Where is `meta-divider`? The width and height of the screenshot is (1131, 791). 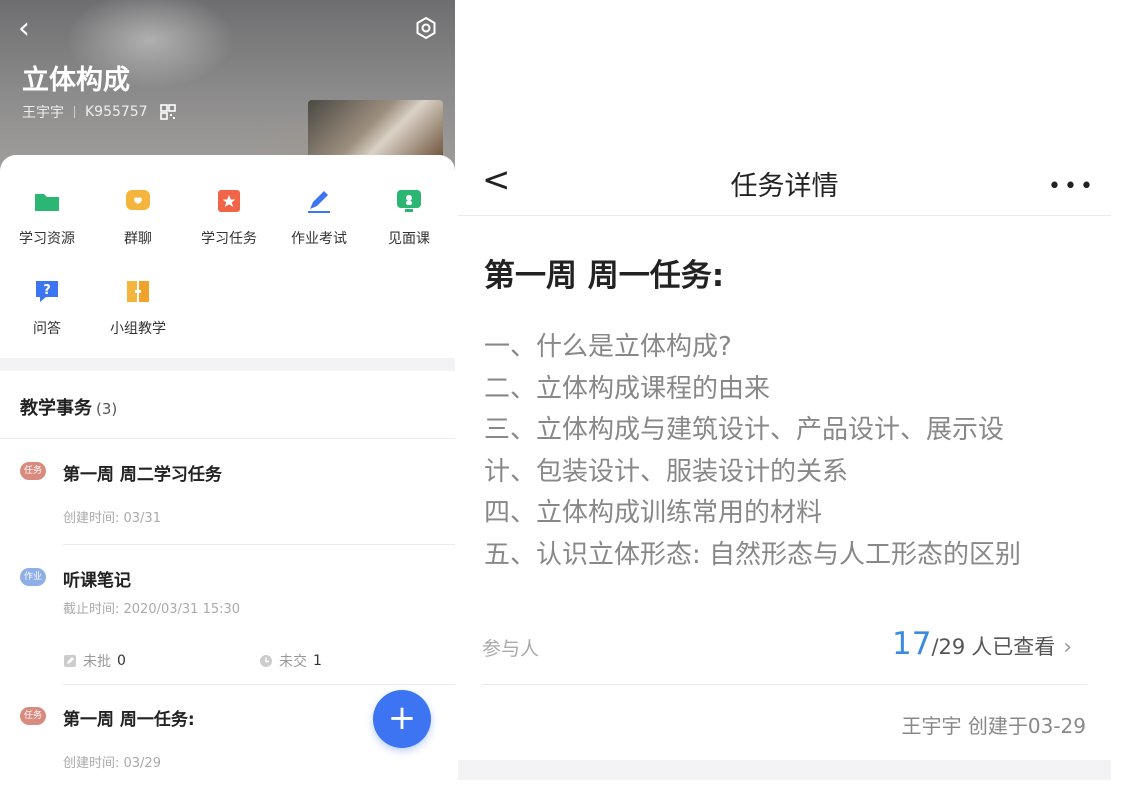
meta-divider is located at coordinates (74, 112).